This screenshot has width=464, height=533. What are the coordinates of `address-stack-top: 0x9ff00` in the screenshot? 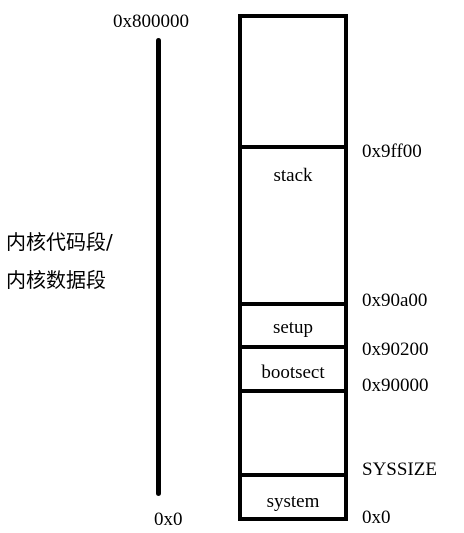 It's located at (392, 151).